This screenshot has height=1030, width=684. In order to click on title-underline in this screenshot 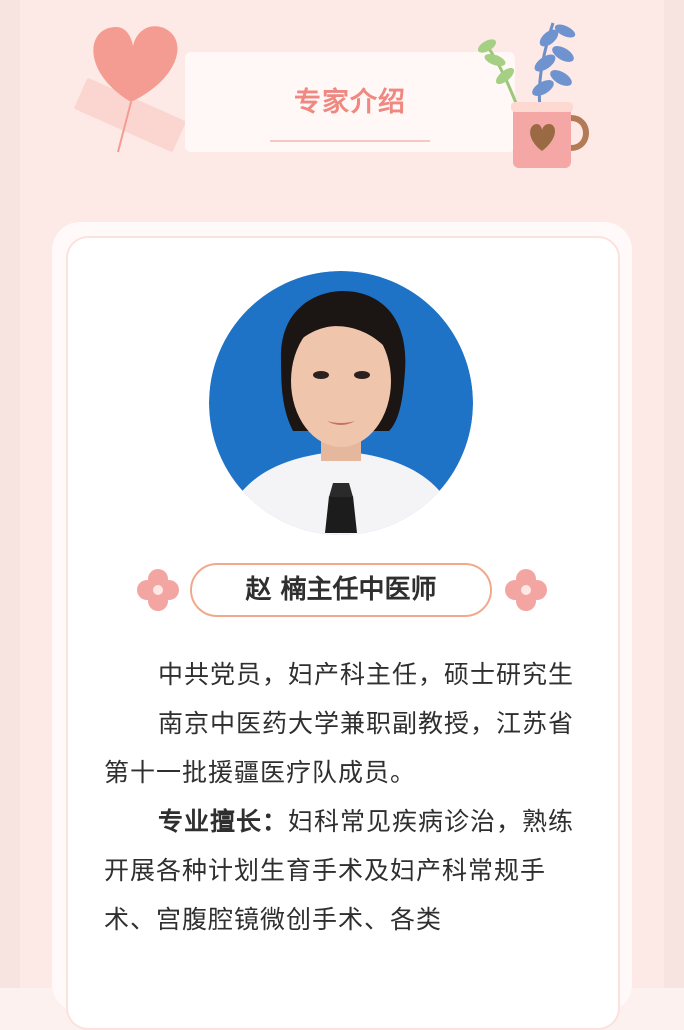, I will do `click(350, 141)`.